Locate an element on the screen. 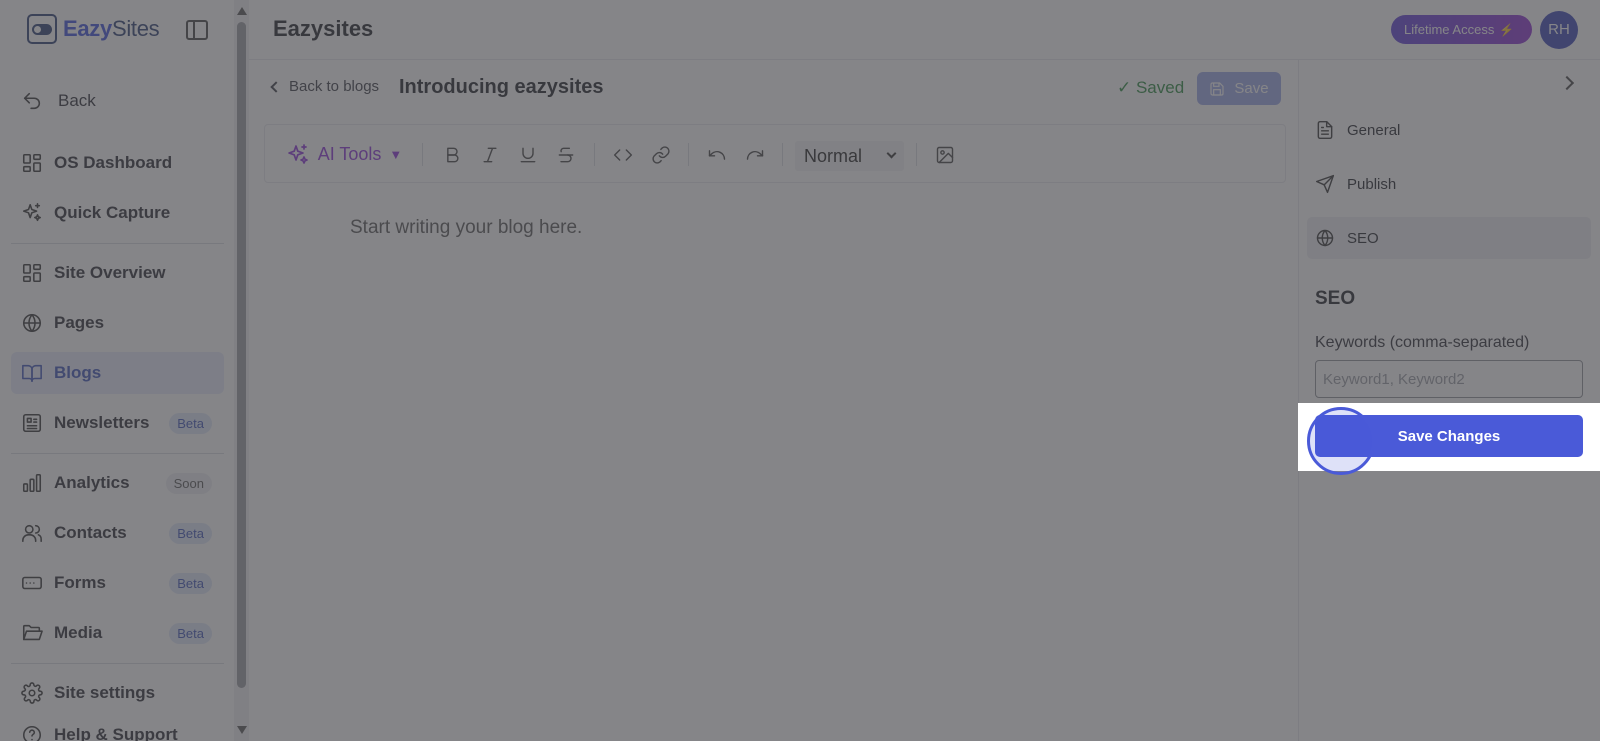  redo-button is located at coordinates (755, 154).